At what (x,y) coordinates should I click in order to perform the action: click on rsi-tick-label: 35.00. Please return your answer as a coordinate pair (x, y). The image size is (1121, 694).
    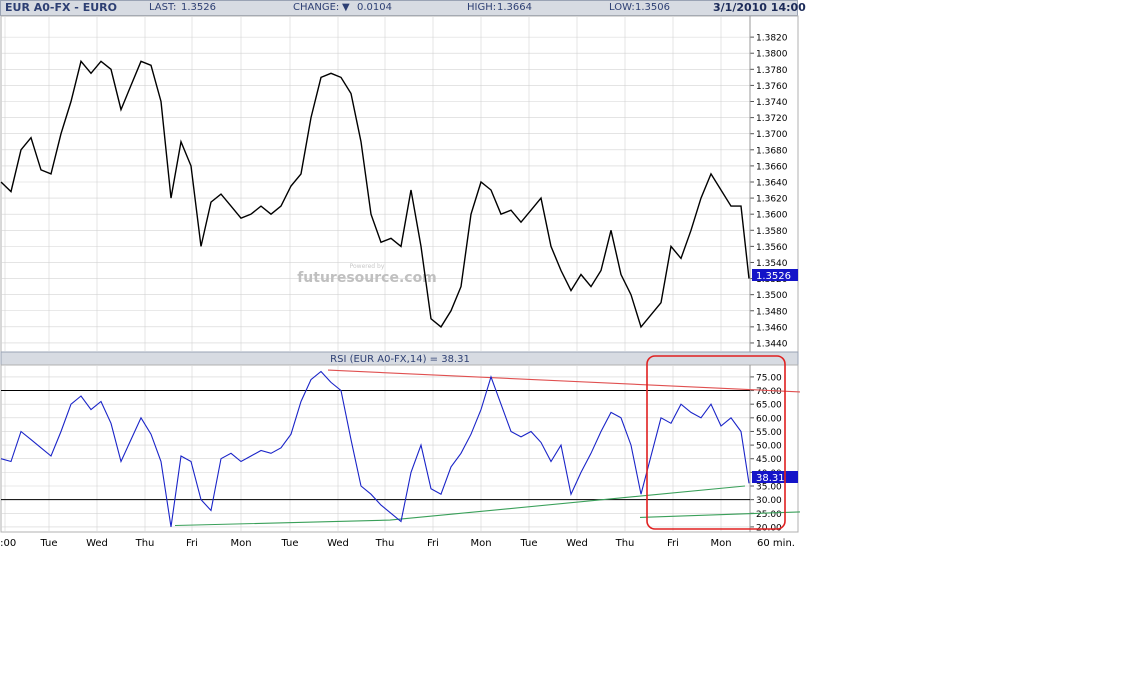
    Looking at the image, I should click on (769, 488).